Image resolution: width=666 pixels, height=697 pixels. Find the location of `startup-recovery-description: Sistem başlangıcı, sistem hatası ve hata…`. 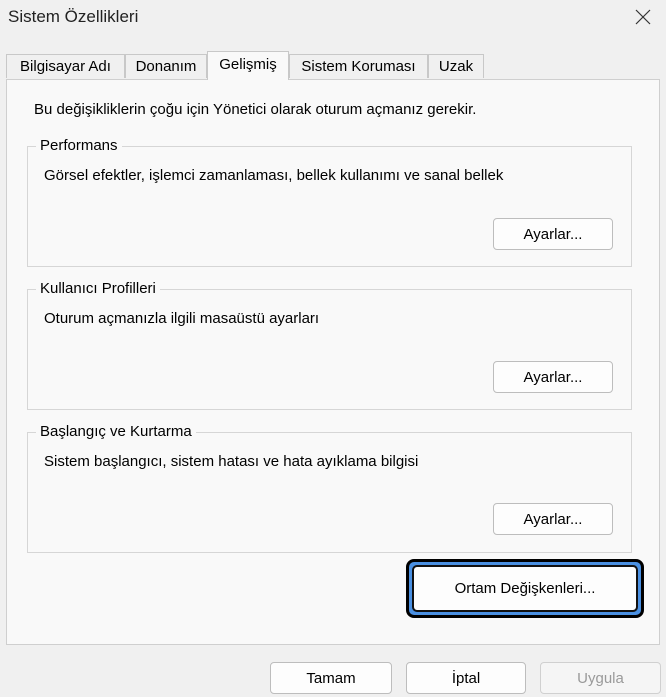

startup-recovery-description: Sistem başlangıcı, sistem hatası ve hata… is located at coordinates (231, 461).